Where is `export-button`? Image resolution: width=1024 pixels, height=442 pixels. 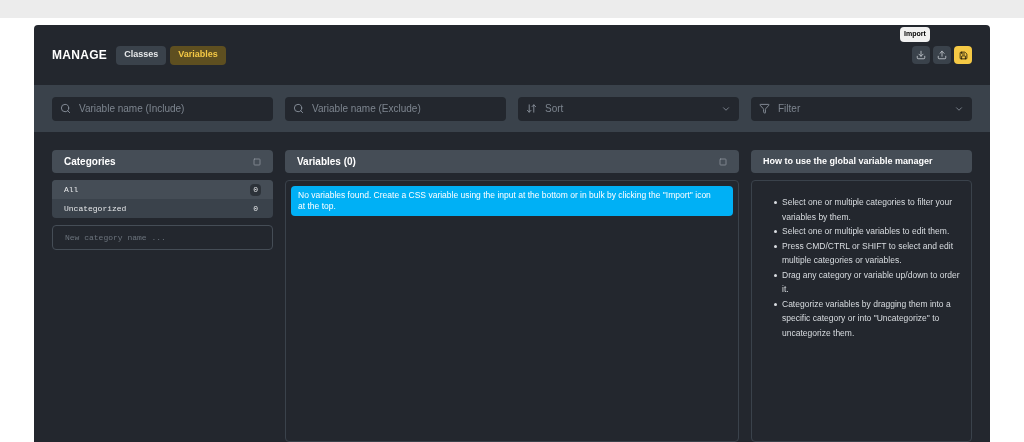
export-button is located at coordinates (942, 55).